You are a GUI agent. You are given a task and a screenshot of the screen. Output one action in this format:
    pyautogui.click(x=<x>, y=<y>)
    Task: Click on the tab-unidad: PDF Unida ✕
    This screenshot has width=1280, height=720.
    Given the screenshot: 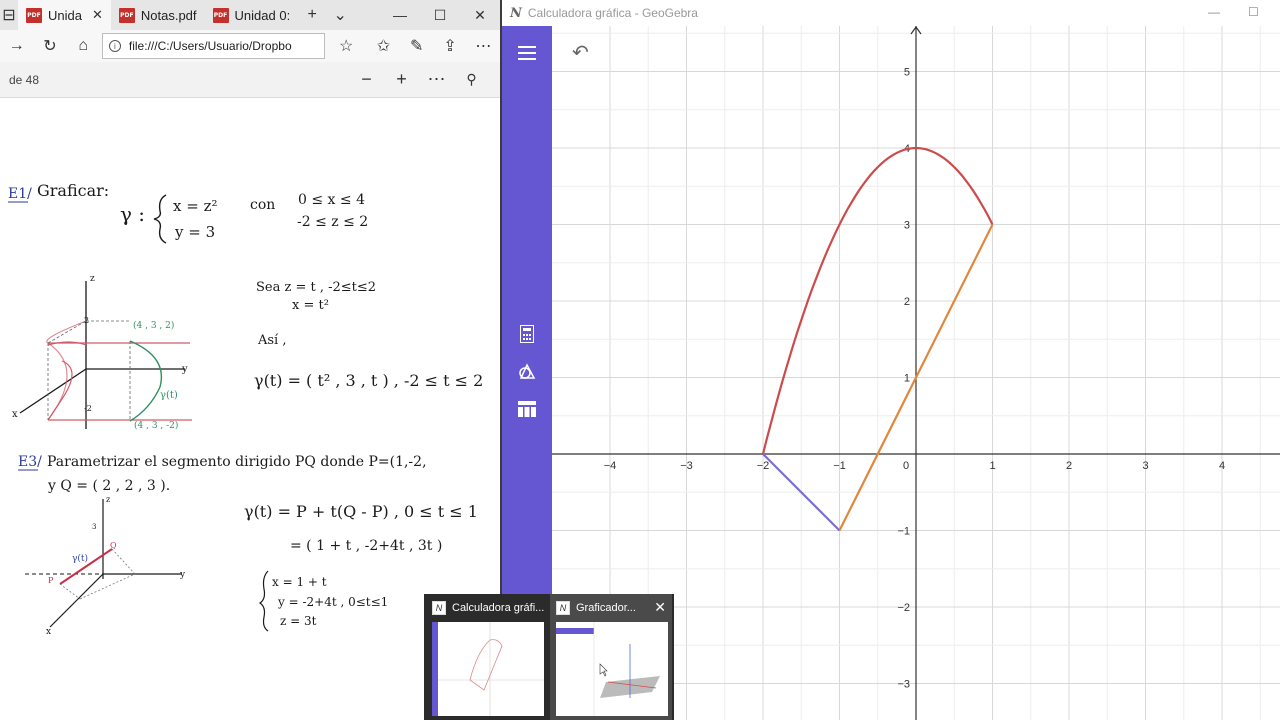 What is the action you would take?
    pyautogui.click(x=64, y=15)
    